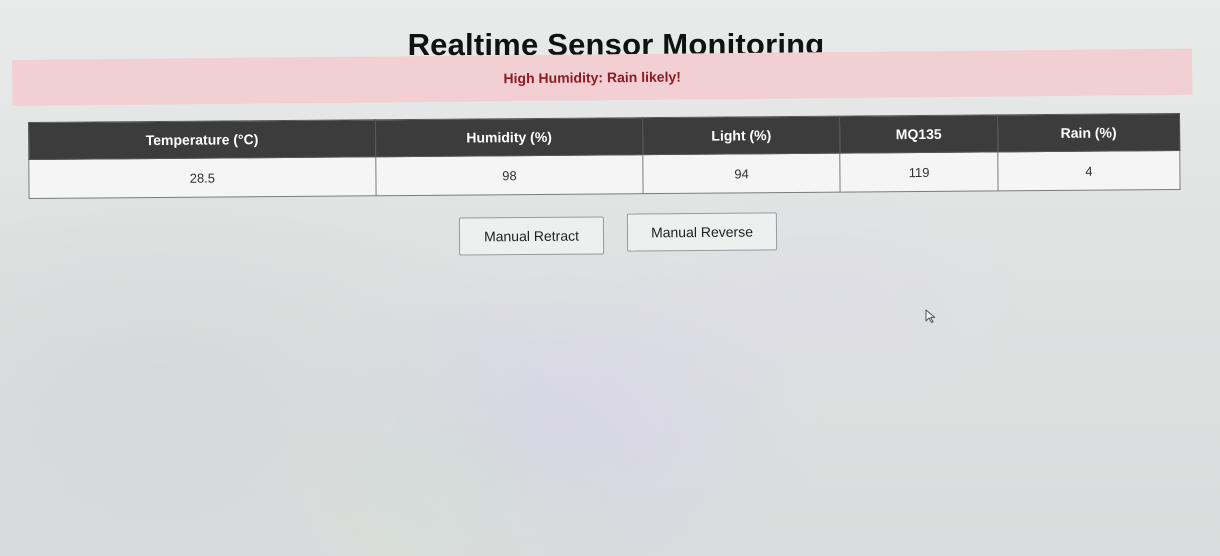 This screenshot has height=556, width=1220. I want to click on header-mq135: MQ135, so click(918, 134).